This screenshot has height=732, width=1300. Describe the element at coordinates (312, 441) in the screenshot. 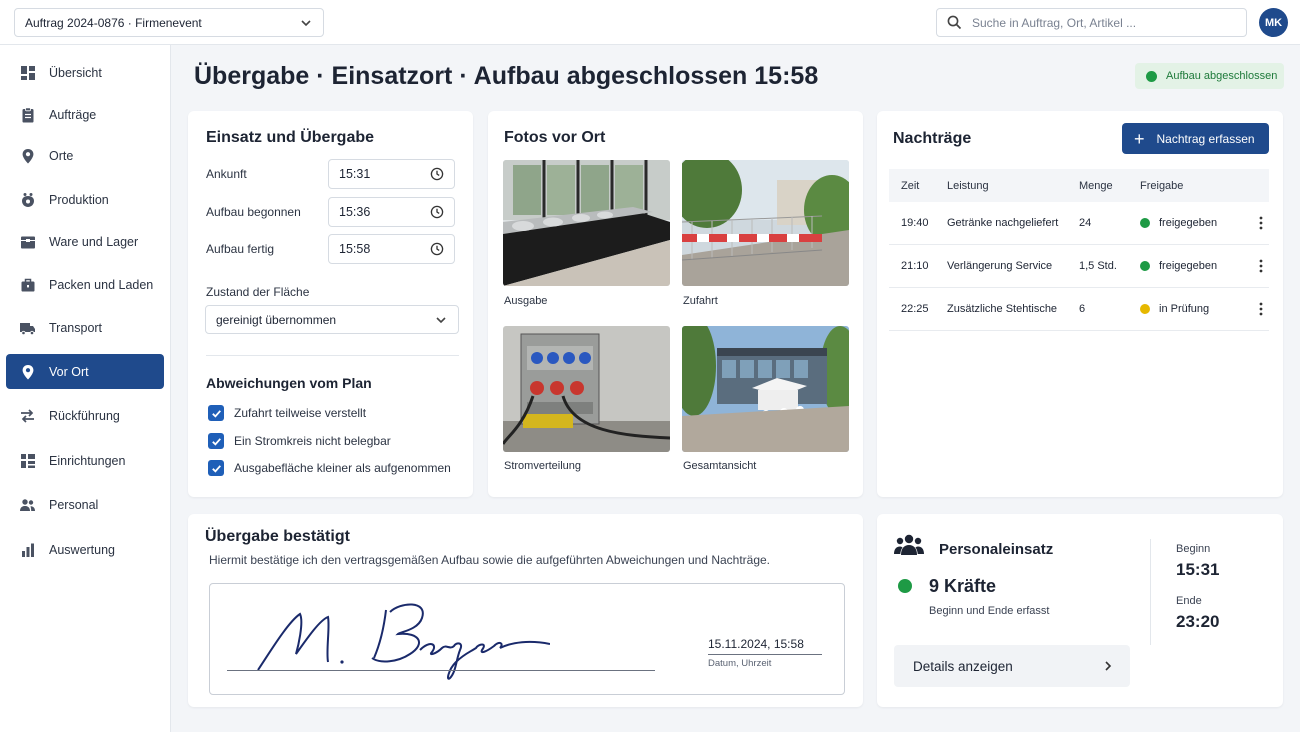

I see `abweichung-label: Ein Stromkreis nicht belegbar` at that location.